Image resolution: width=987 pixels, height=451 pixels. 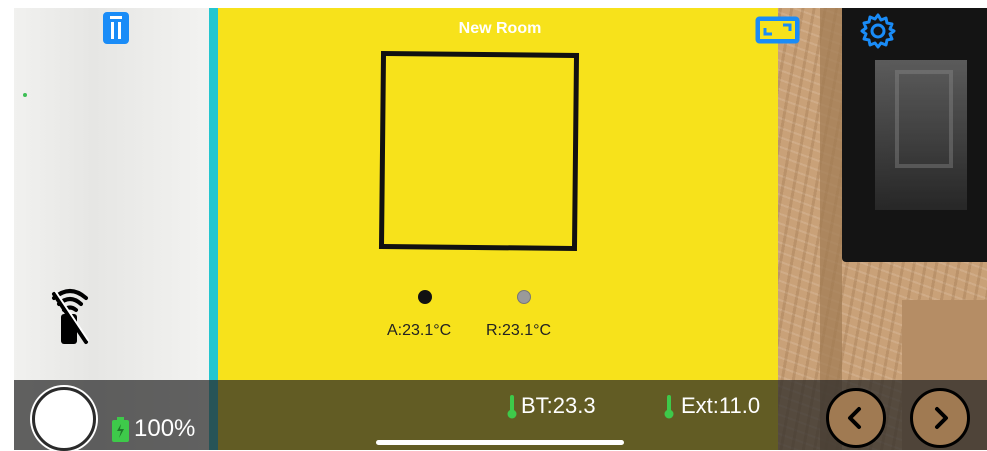 What do you see at coordinates (419, 330) in the screenshot?
I see `sensor-a-reading: A:23.1°C` at bounding box center [419, 330].